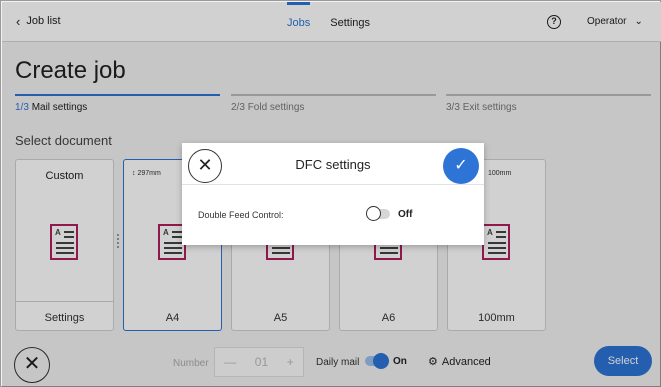 The image size is (661, 387). I want to click on dialog-header: ✕ DFC settings ✓, so click(333, 164).